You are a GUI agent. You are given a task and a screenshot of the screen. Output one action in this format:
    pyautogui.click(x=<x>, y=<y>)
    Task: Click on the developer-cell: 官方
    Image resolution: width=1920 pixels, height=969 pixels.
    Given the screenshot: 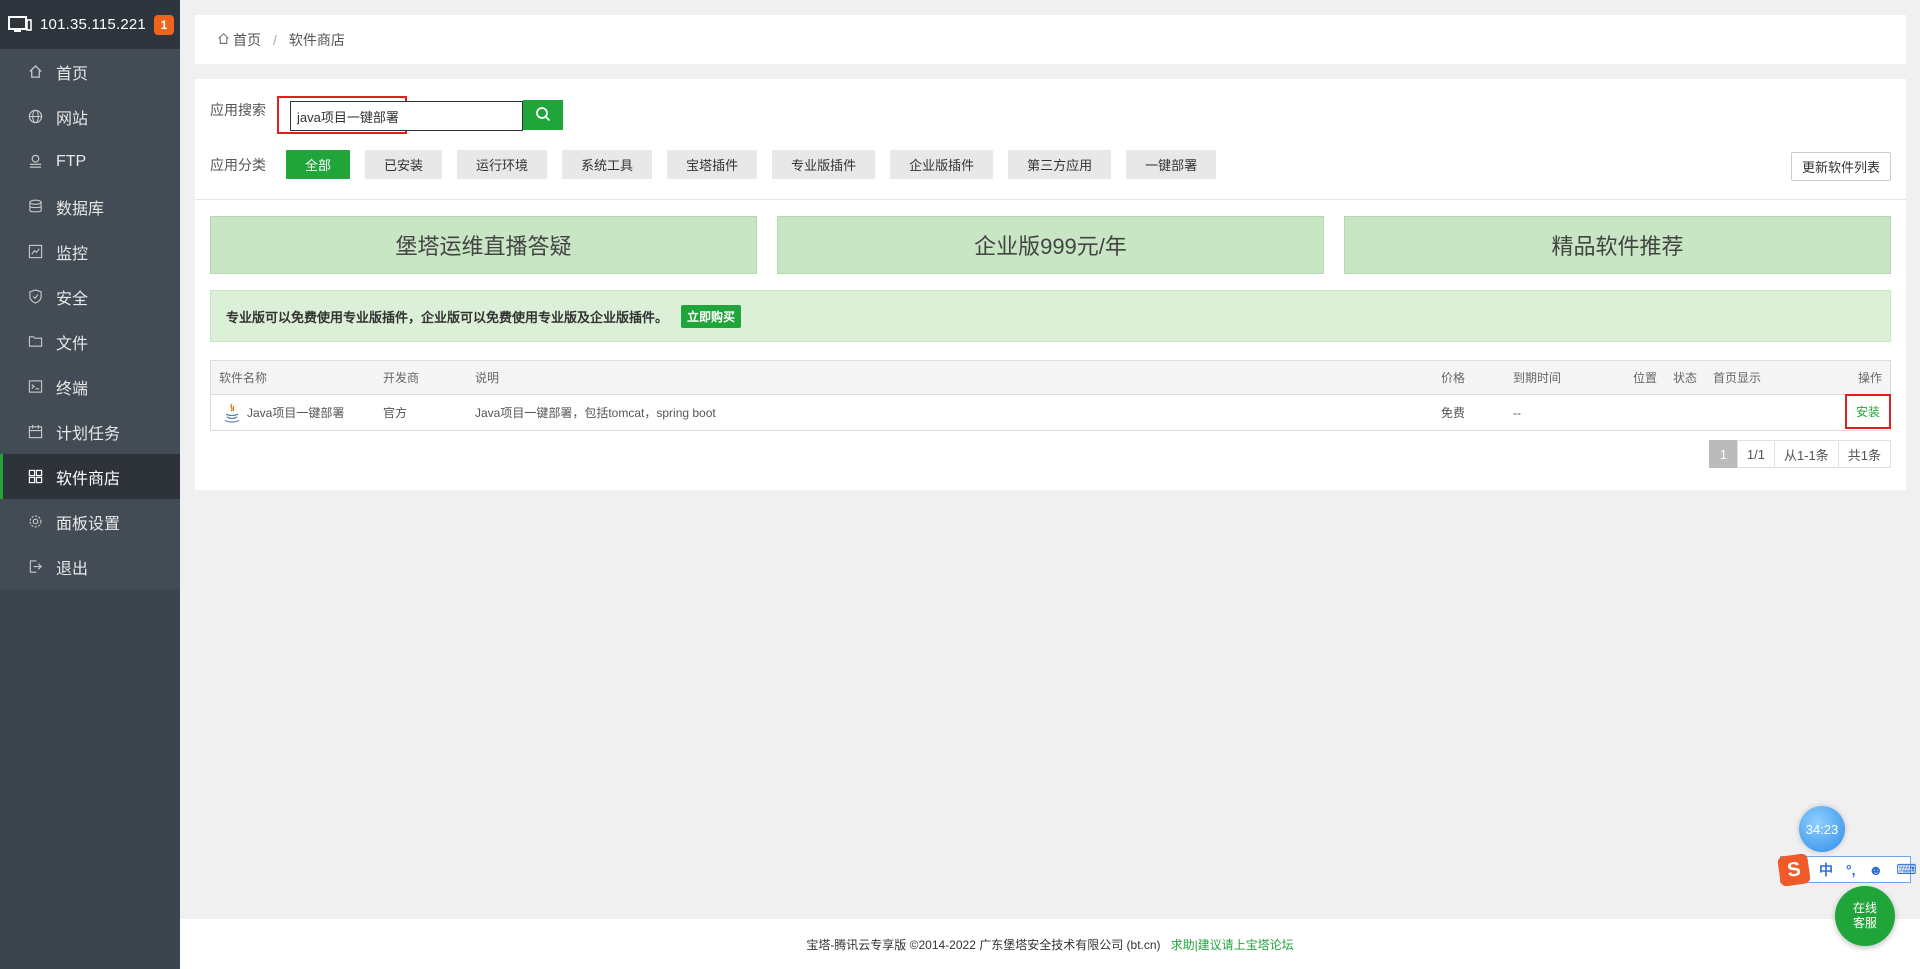 What is the action you would take?
    pyautogui.click(x=395, y=413)
    